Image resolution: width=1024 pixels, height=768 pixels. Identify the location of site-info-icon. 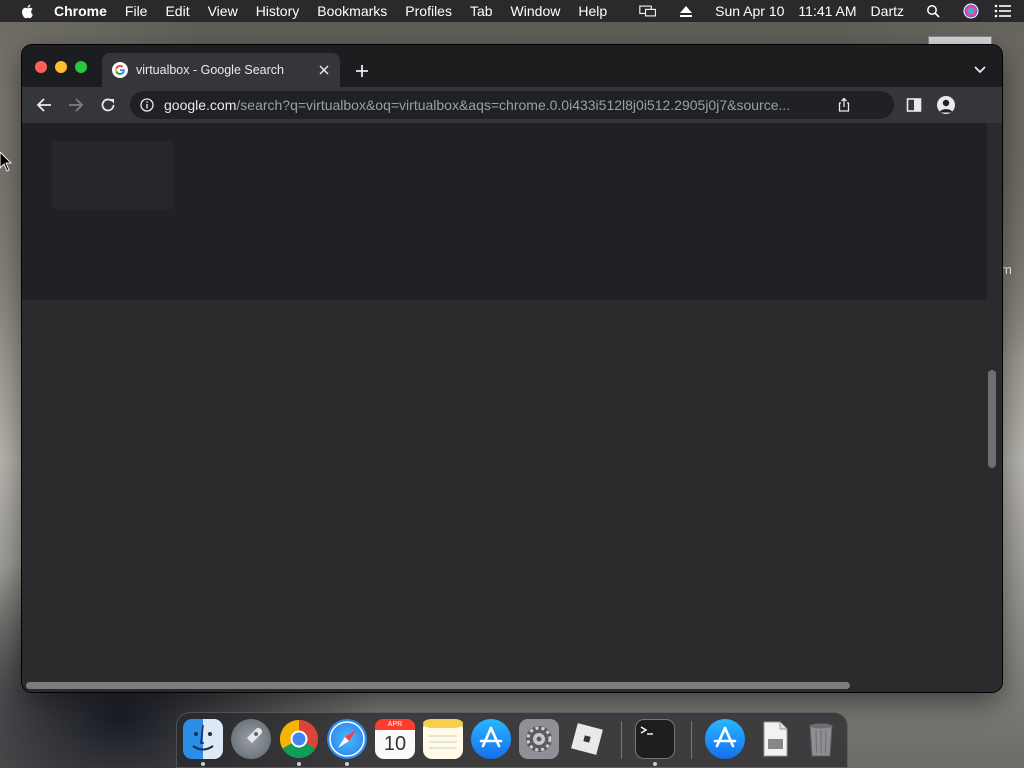
(147, 105).